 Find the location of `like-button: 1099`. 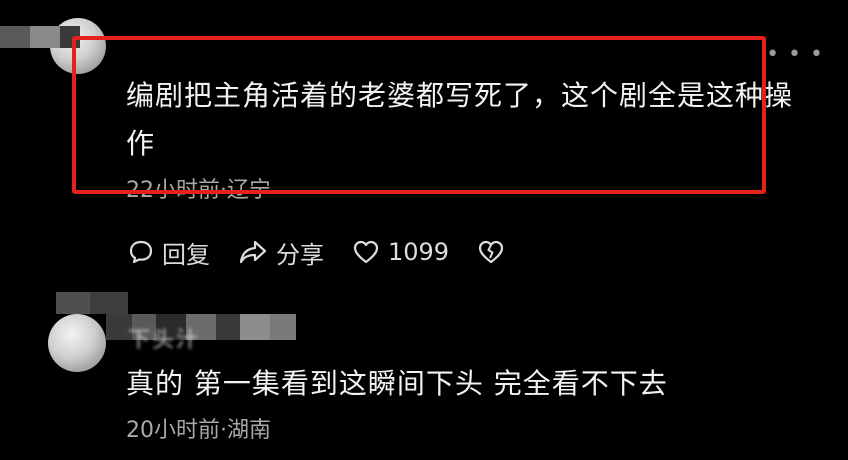

like-button: 1099 is located at coordinates (400, 252).